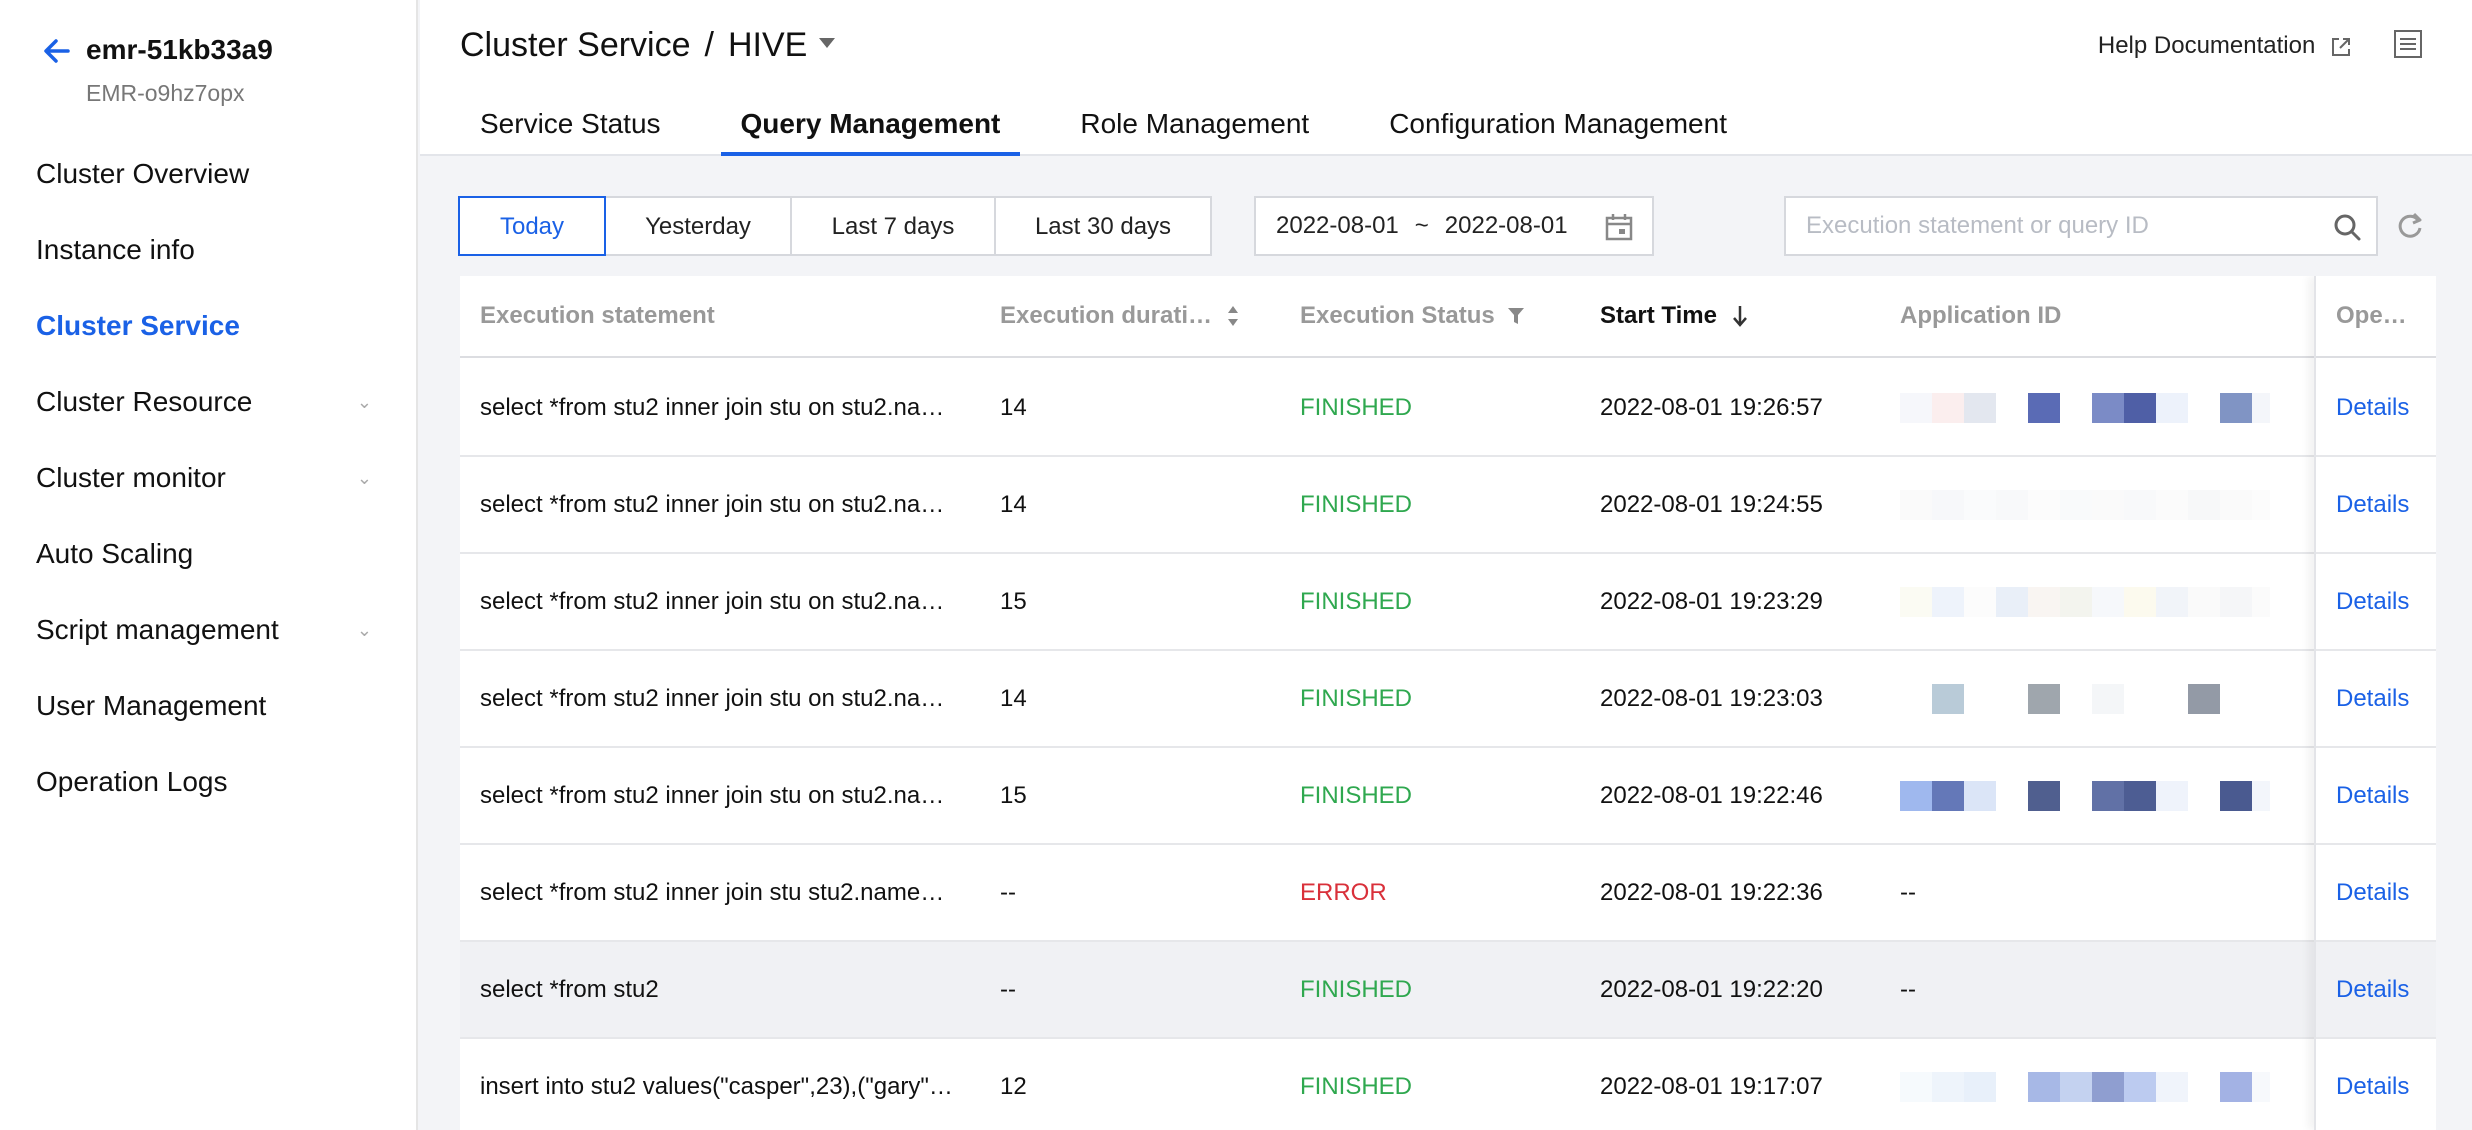 This screenshot has height=1130, width=2472. What do you see at coordinates (1619, 227) in the screenshot?
I see `calendar-icon` at bounding box center [1619, 227].